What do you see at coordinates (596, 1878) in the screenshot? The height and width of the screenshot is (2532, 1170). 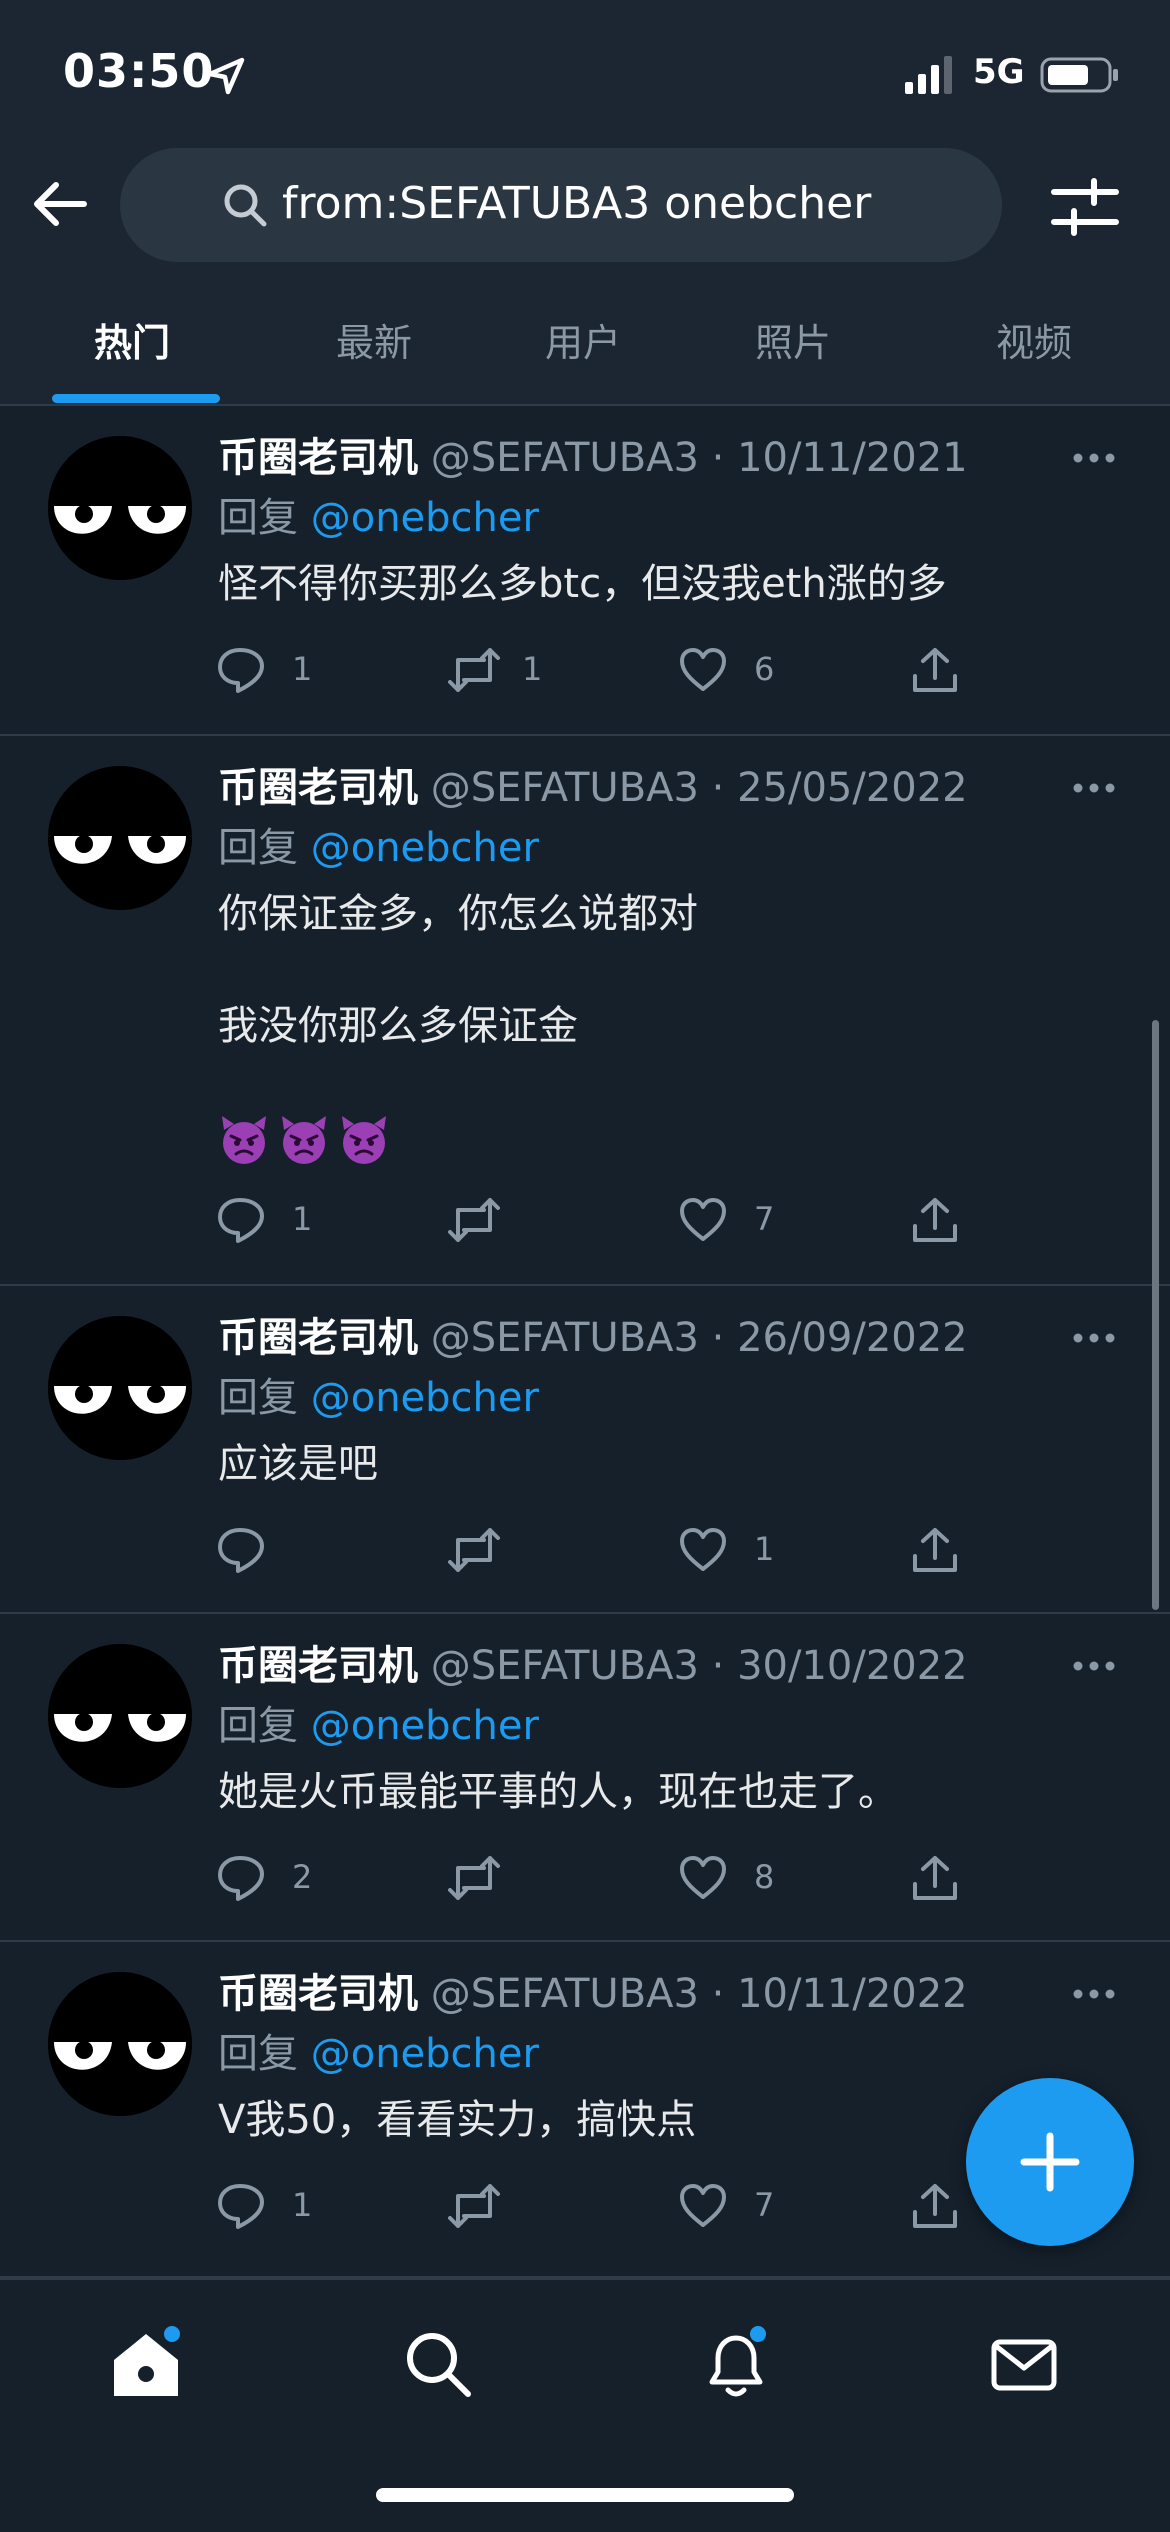 I see `tweet-actions: 2 8` at bounding box center [596, 1878].